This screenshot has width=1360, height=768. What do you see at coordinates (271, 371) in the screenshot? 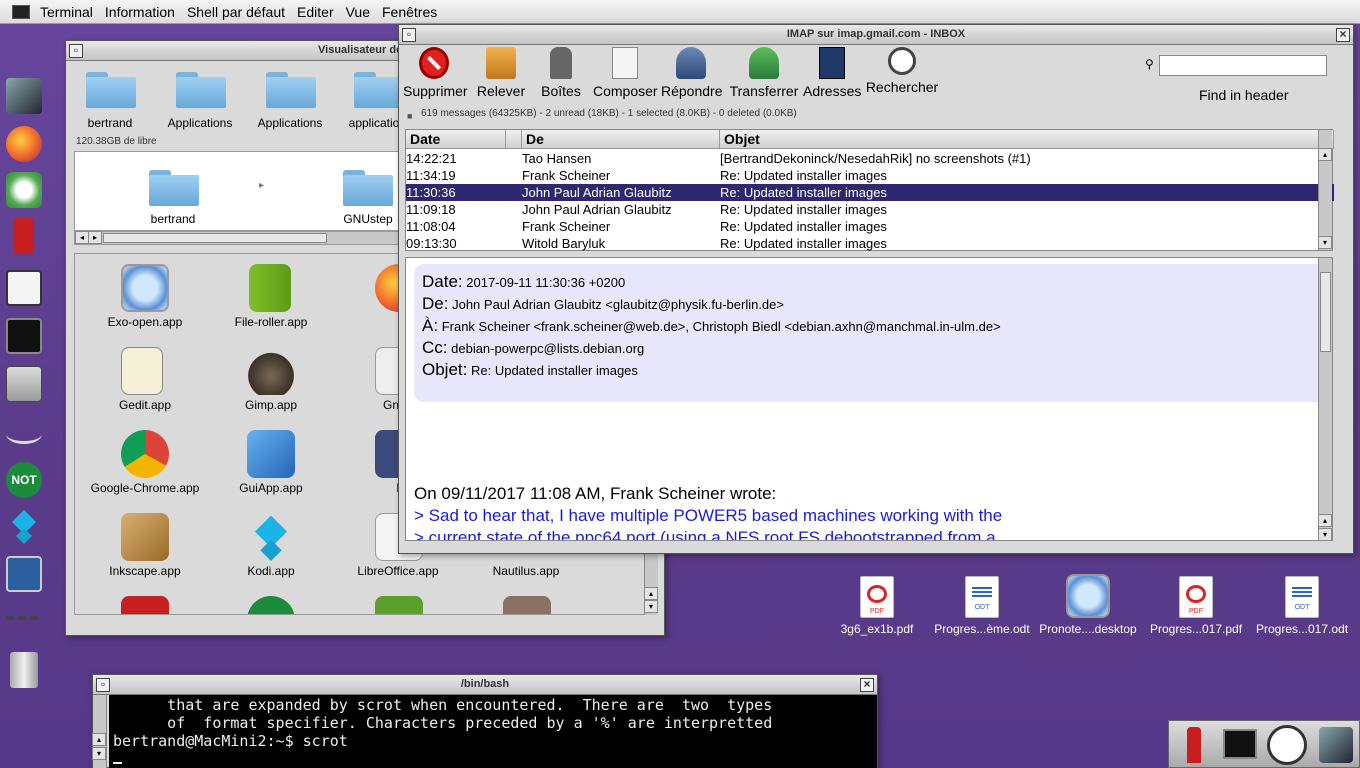
I see `gimp-icon` at bounding box center [271, 371].